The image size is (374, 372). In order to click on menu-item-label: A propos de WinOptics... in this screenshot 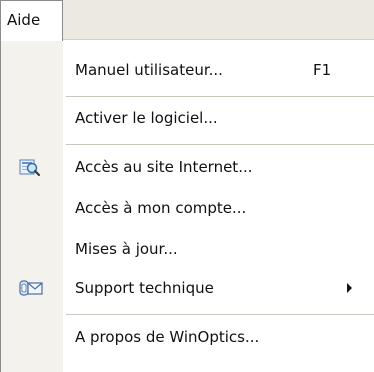, I will do `click(167, 337)`.